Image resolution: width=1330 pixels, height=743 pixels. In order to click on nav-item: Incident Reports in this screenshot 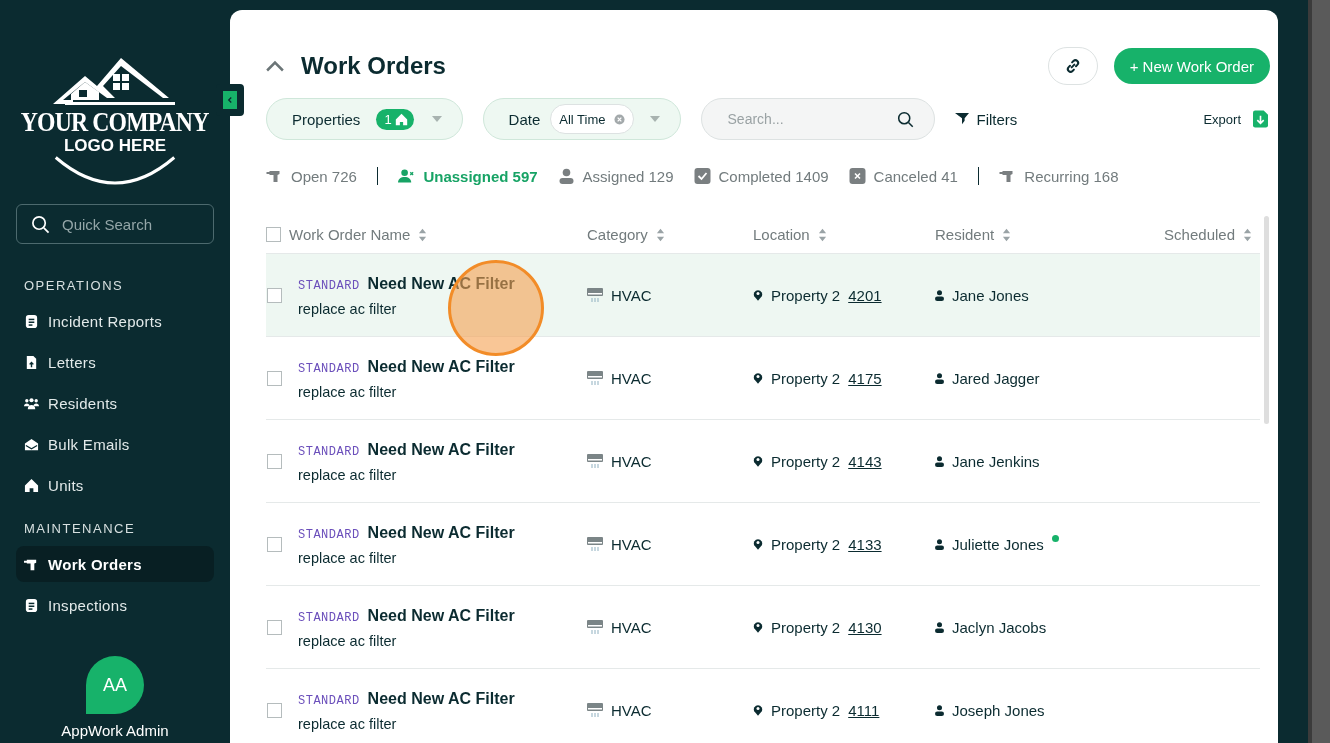, I will do `click(115, 321)`.